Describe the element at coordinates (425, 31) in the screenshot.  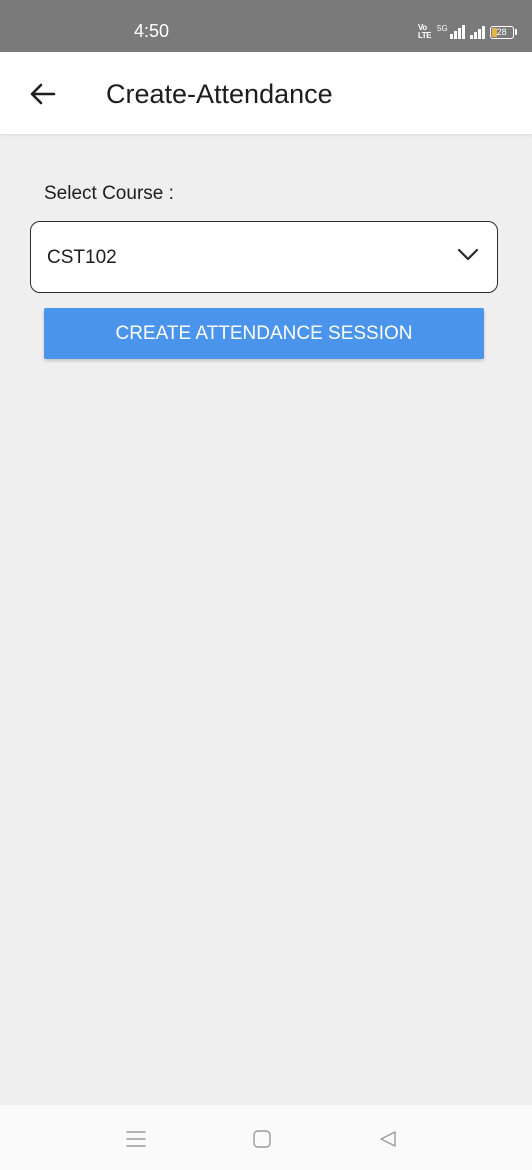
I see `volte-icon: Vo LTE` at that location.